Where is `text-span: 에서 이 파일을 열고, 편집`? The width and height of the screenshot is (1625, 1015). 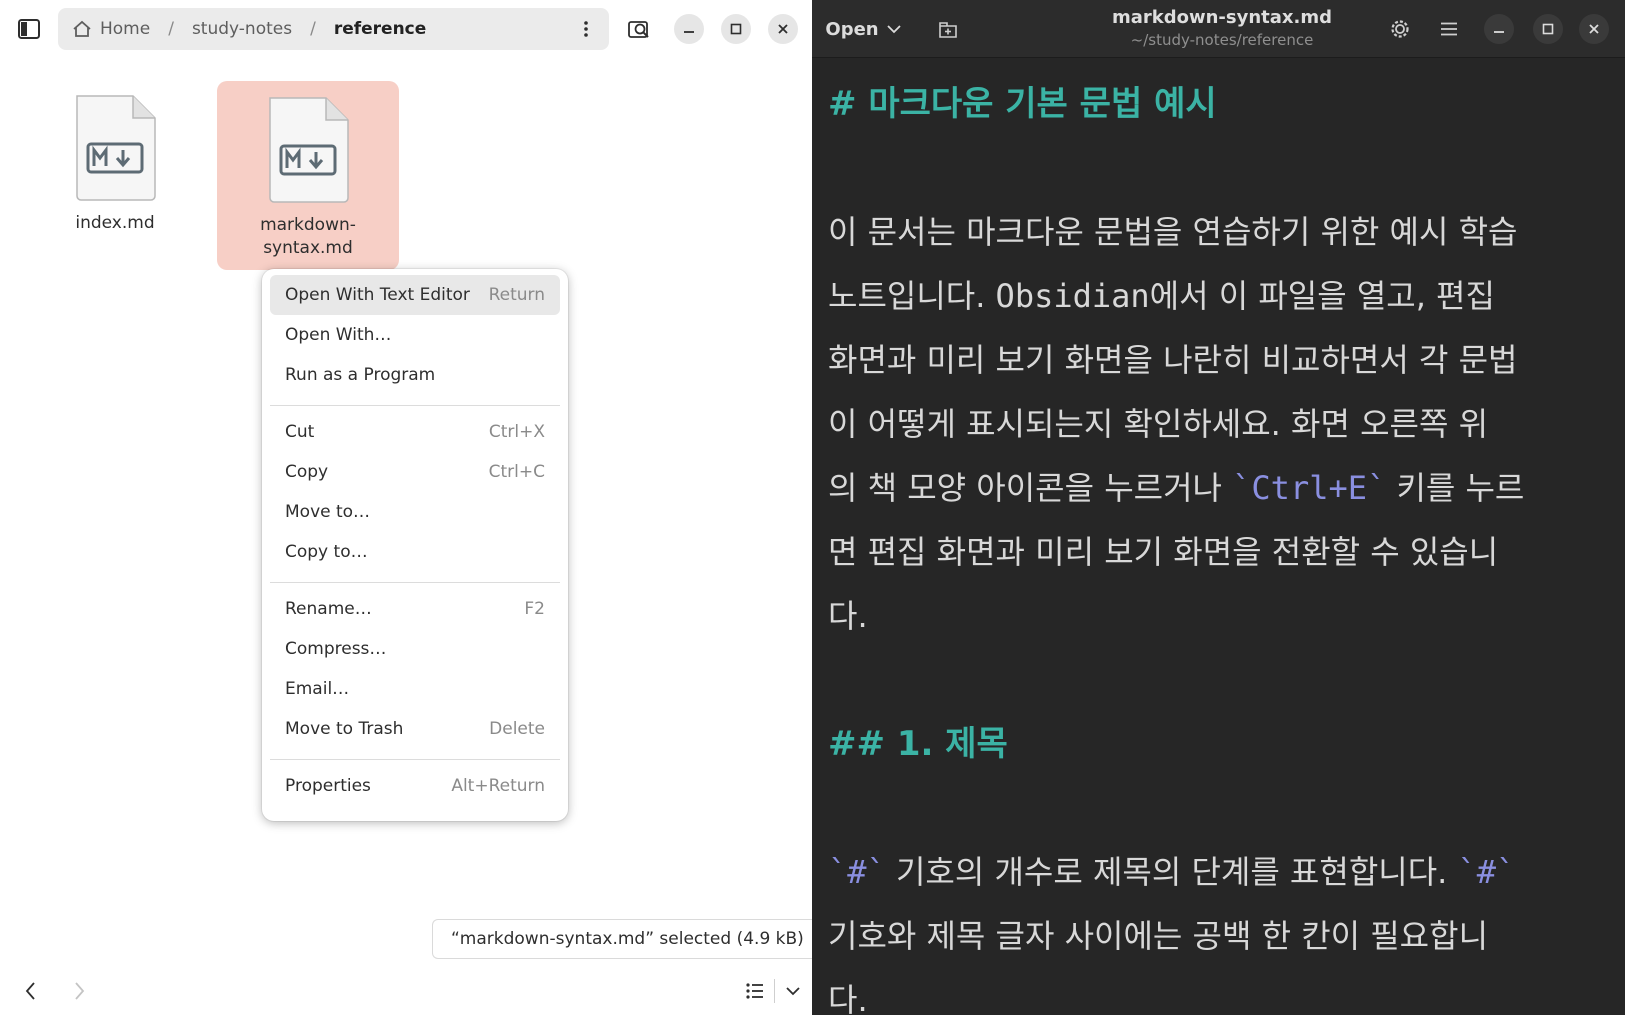 text-span: 에서 이 파일을 열고, 편집 is located at coordinates (1322, 296).